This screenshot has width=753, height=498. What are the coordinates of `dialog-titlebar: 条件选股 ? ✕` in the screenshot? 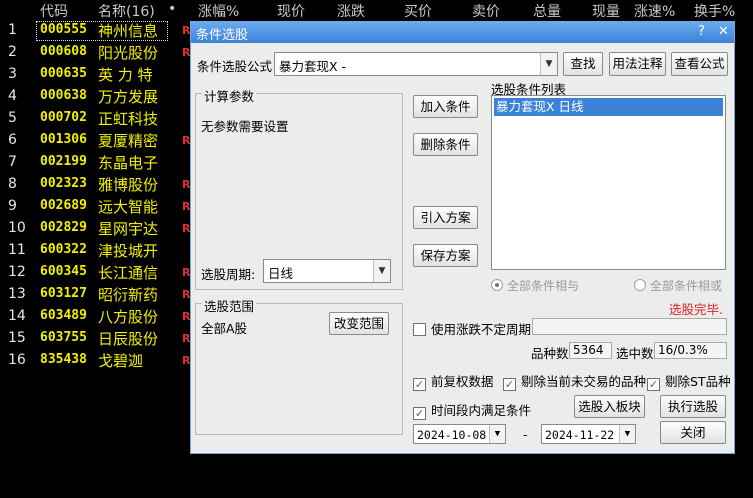 It's located at (462, 32).